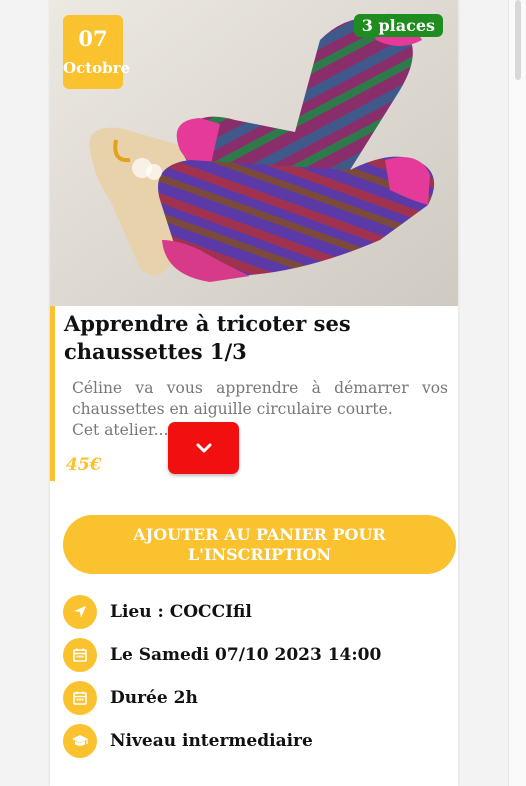 The image size is (526, 786). Describe the element at coordinates (93, 38) in the screenshot. I see `date-day: 07` at that location.